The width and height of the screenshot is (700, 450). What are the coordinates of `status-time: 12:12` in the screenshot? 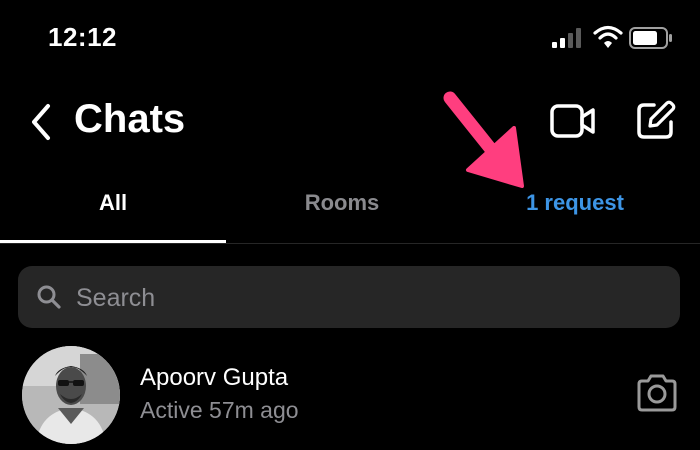 It's located at (82, 37).